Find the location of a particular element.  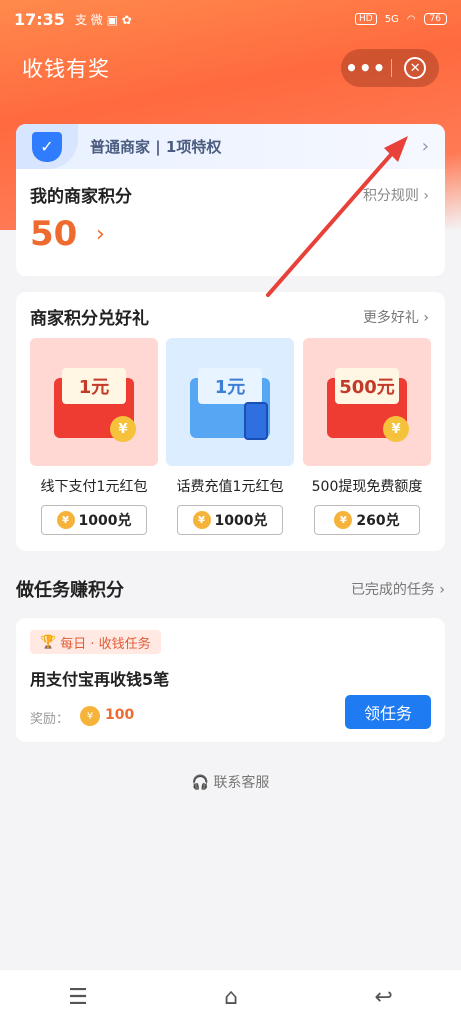

close-button: ✕ is located at coordinates (415, 68).